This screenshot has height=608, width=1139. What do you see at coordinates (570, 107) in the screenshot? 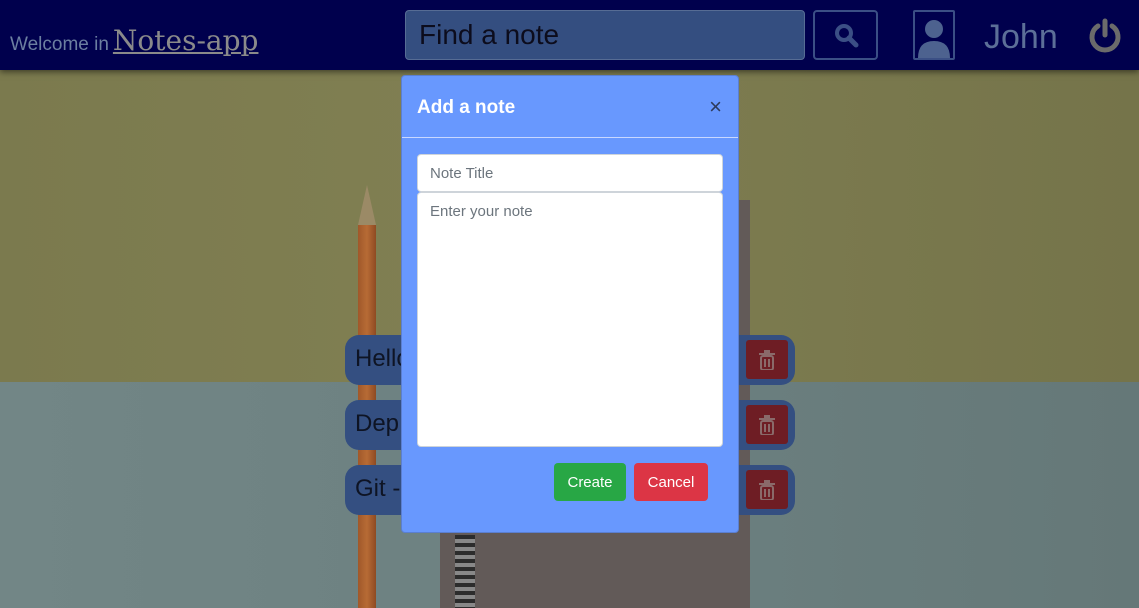
I see `modal-header: Add a note ×` at bounding box center [570, 107].